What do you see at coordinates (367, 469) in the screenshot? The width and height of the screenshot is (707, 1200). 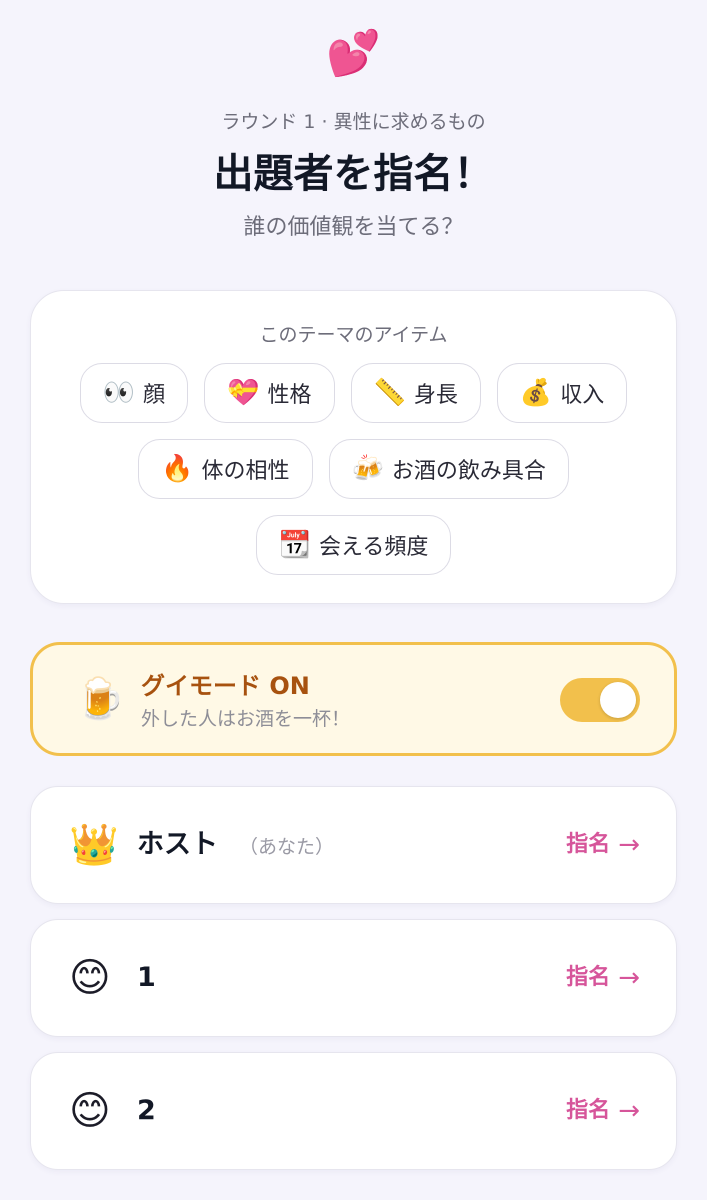 I see `beer-mugs-icon: 🍻` at bounding box center [367, 469].